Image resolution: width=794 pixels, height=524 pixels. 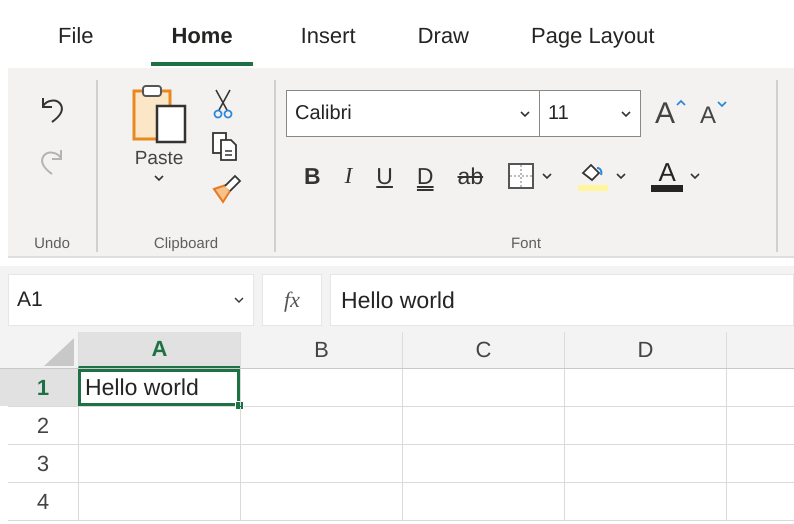 I want to click on row-header: 1, so click(x=39, y=387).